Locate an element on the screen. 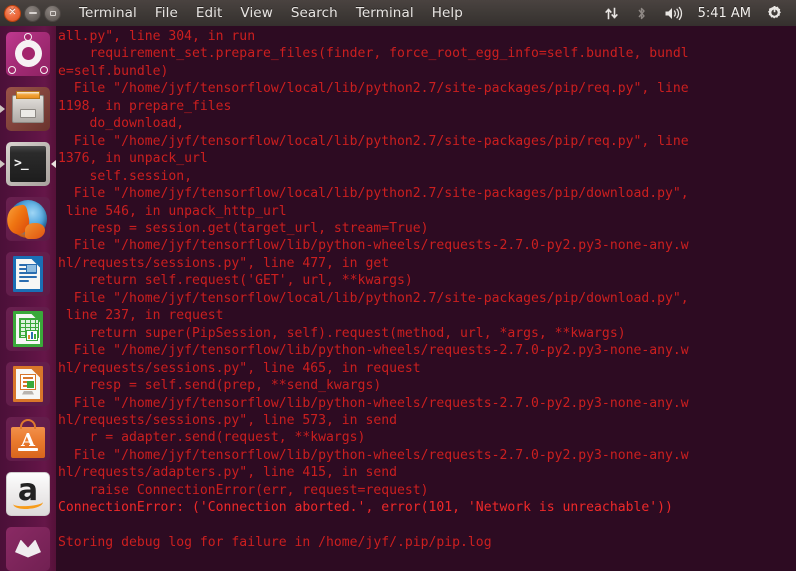  window-controls: ✕ is located at coordinates (30, 13).